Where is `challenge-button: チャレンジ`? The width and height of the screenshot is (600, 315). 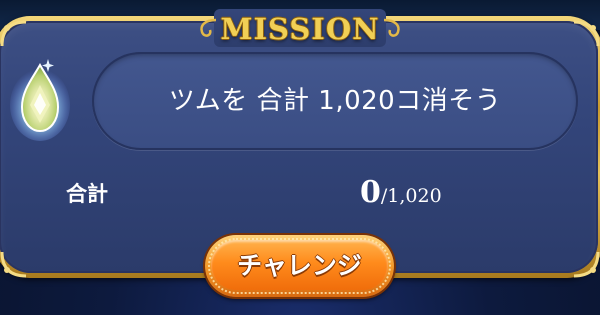
challenge-button: チャレンジ is located at coordinates (299, 266).